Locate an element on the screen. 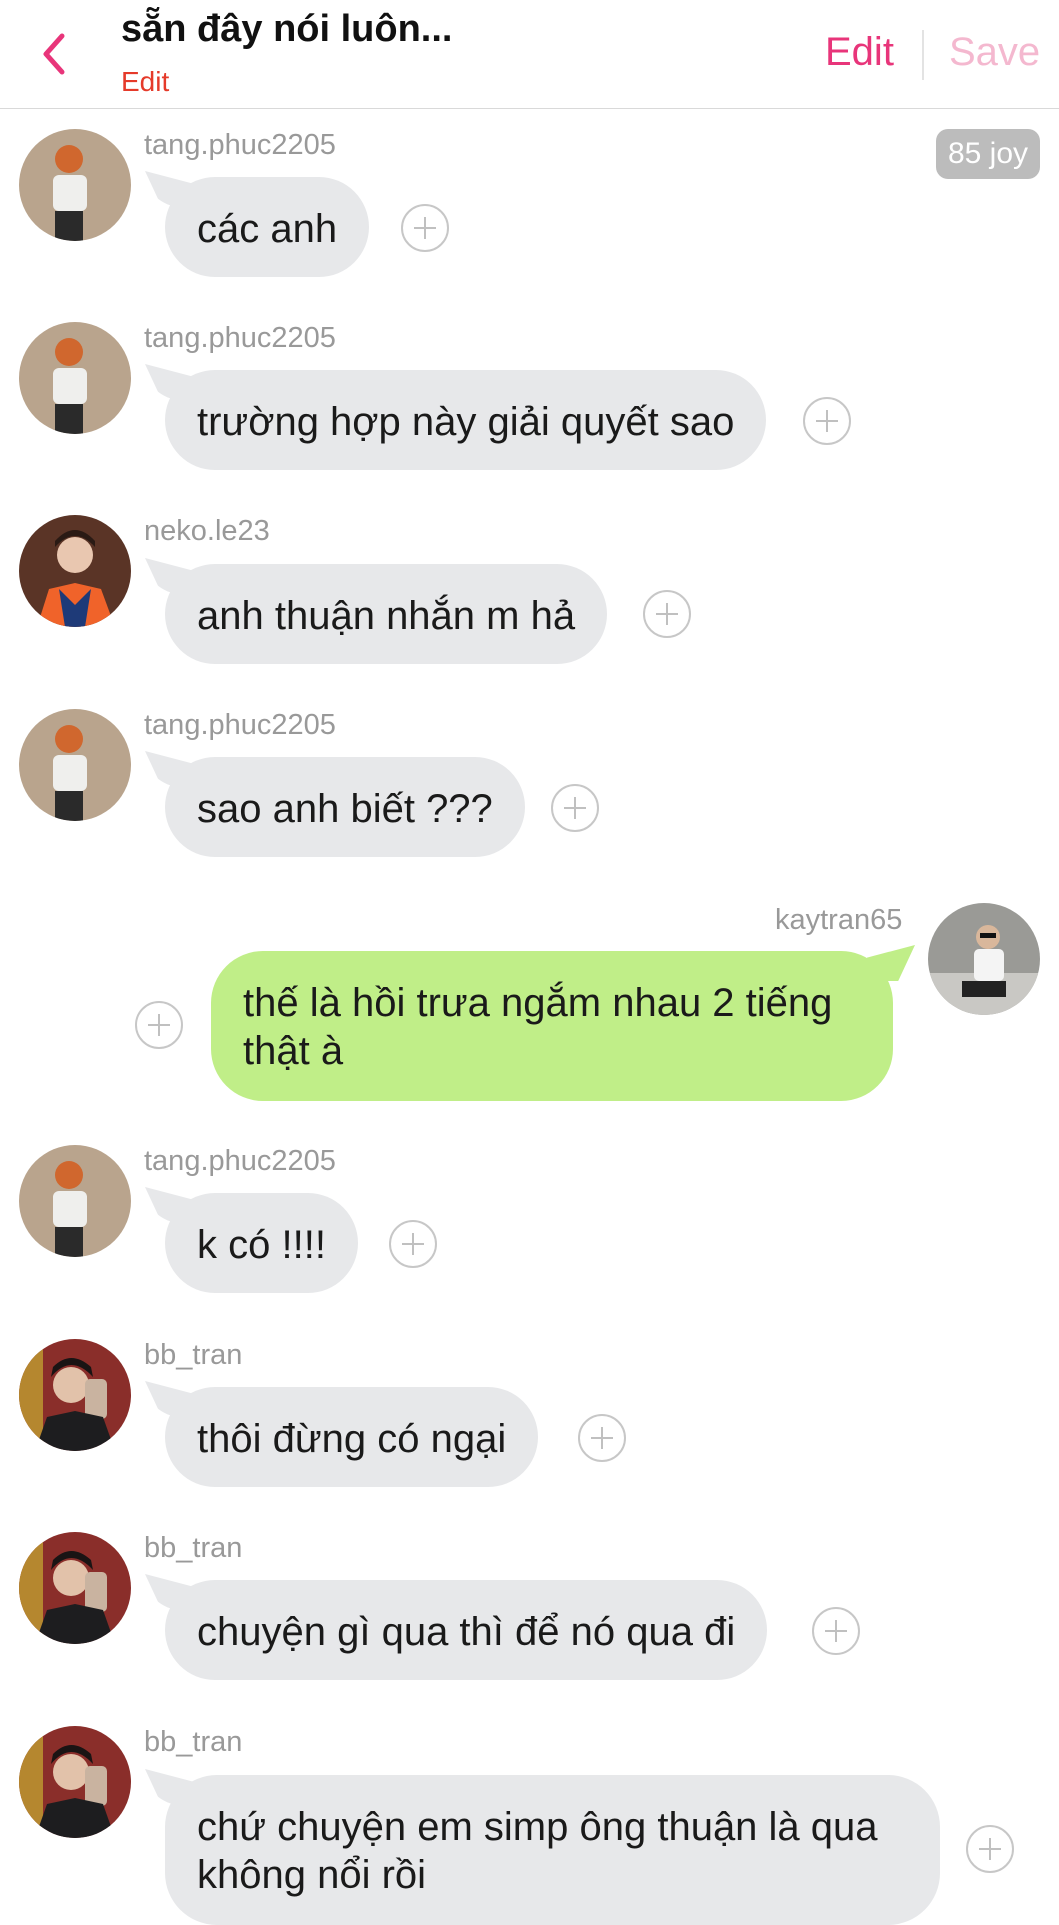 The height and width of the screenshot is (1925, 1059). message-bubble: k có !!!! is located at coordinates (251, 1240).